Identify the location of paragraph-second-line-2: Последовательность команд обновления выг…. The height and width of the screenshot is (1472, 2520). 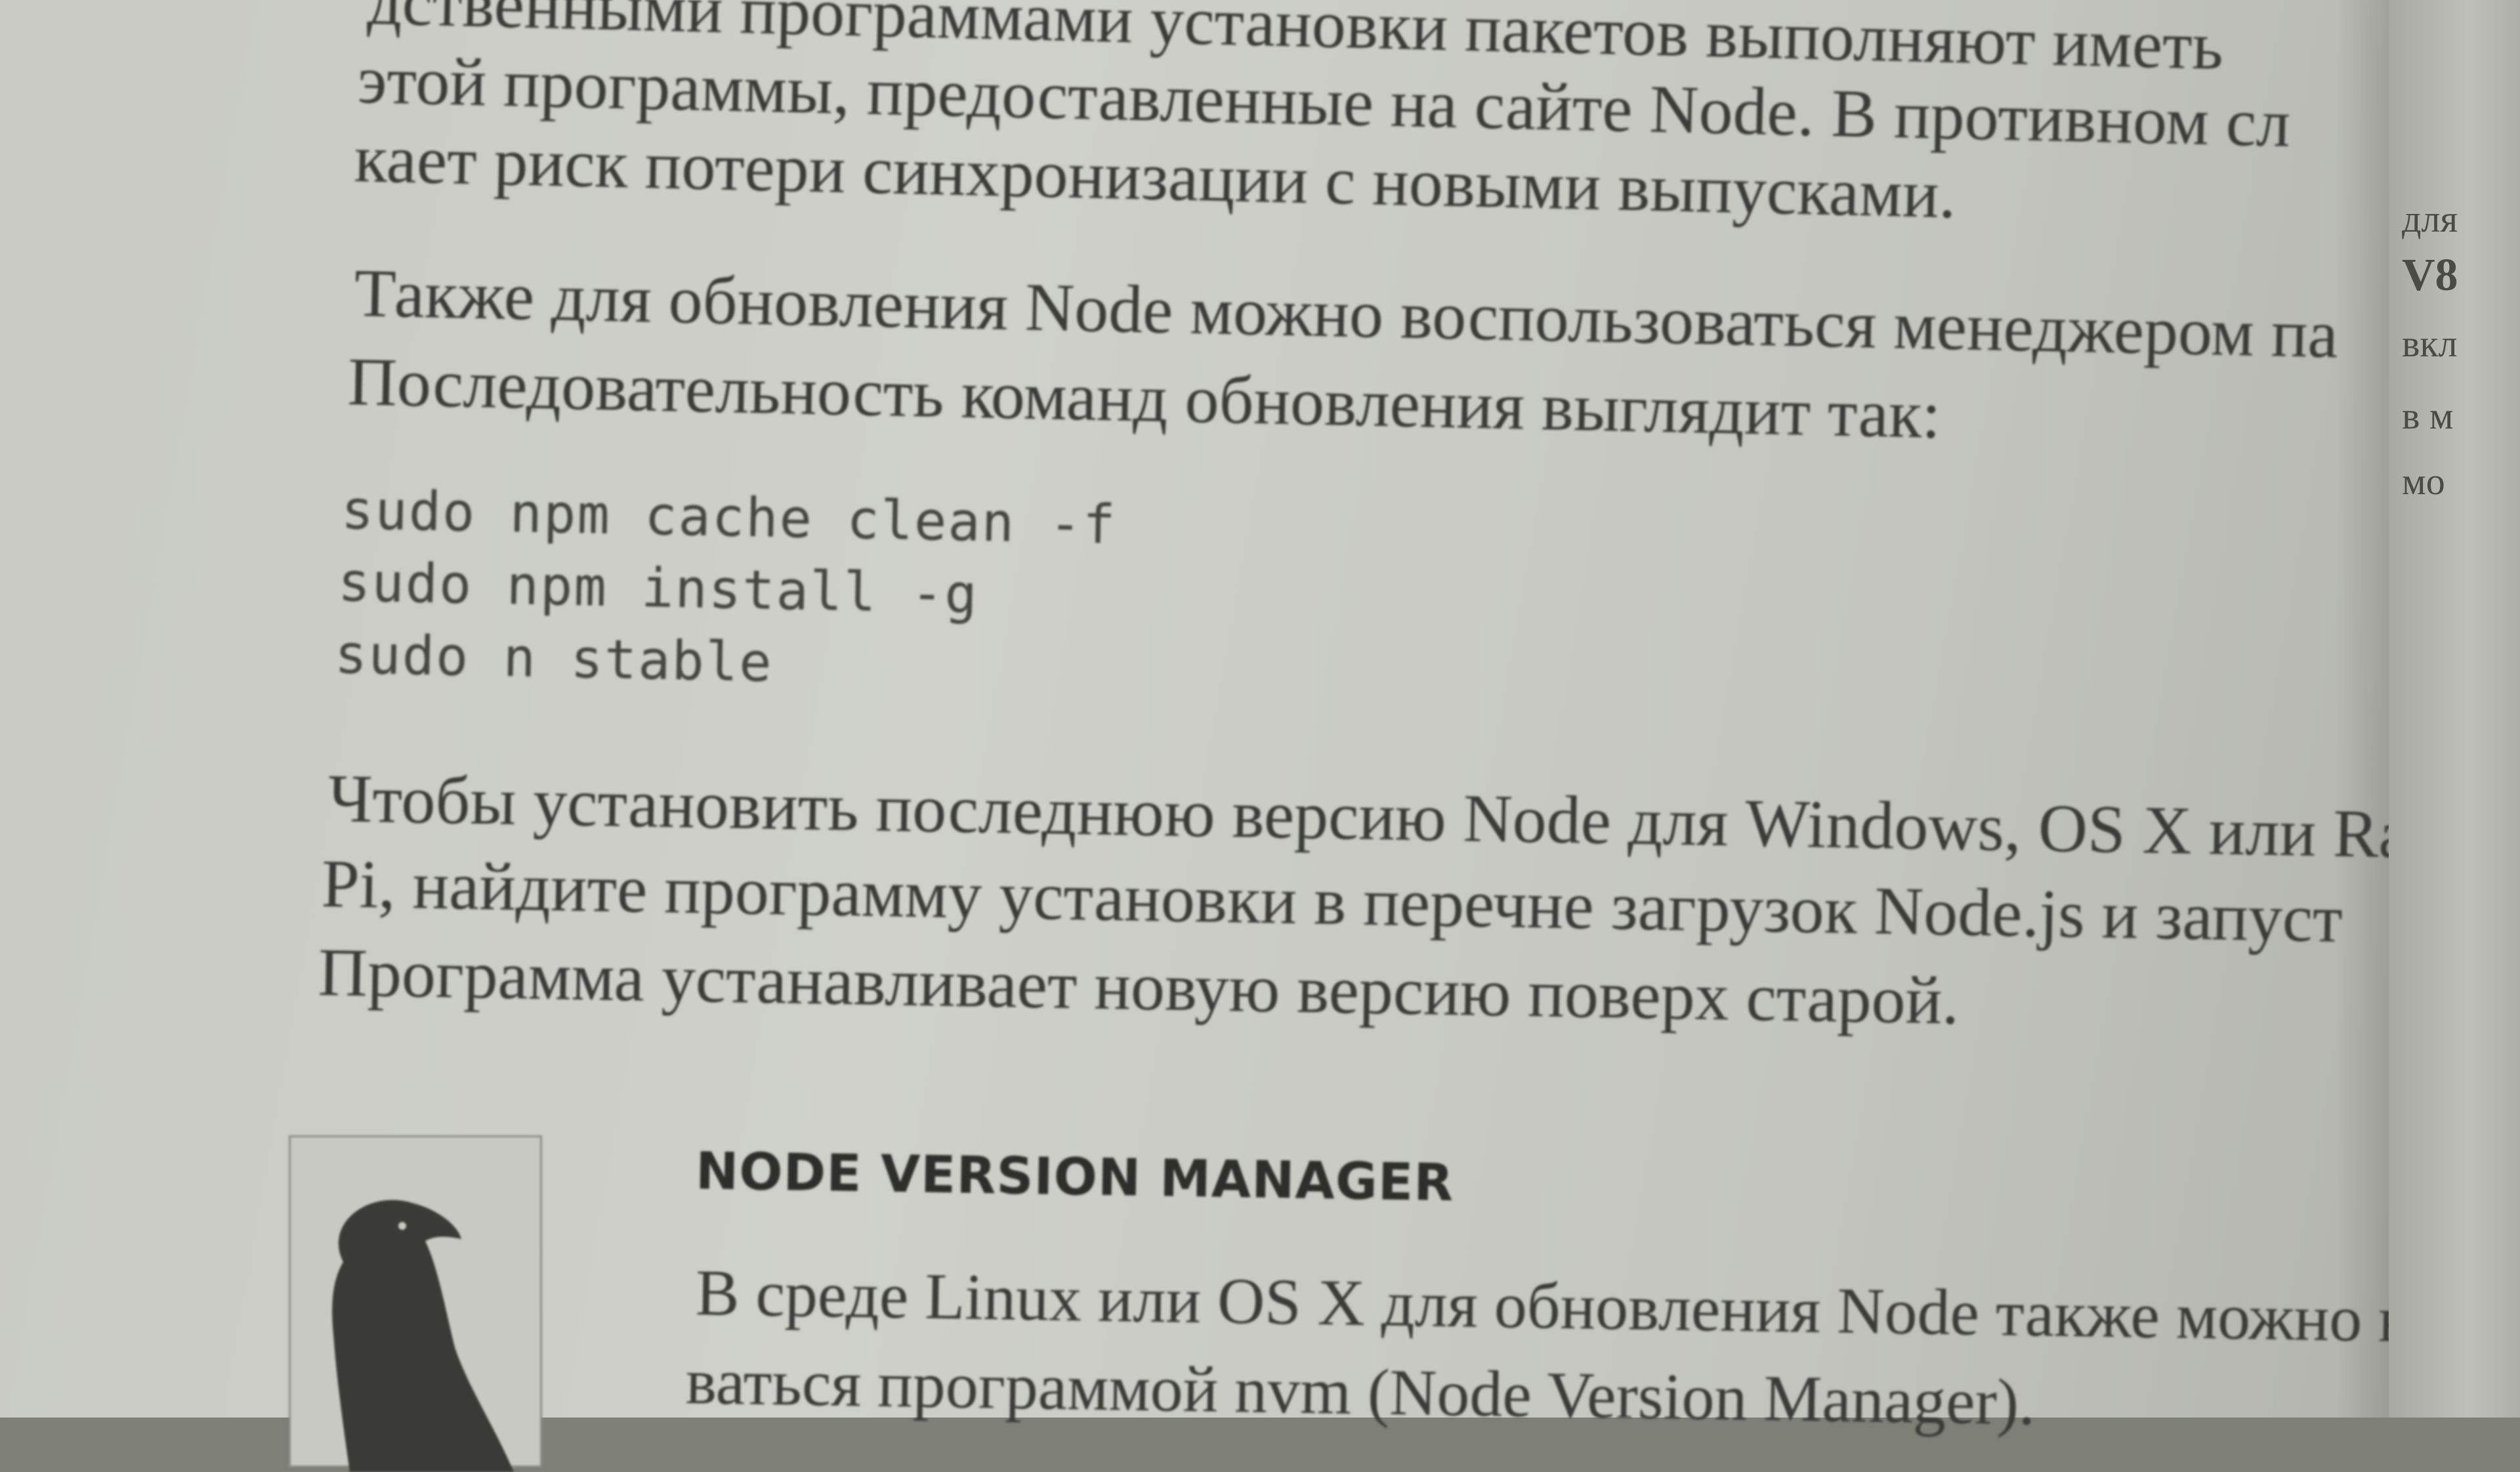
(1144, 398).